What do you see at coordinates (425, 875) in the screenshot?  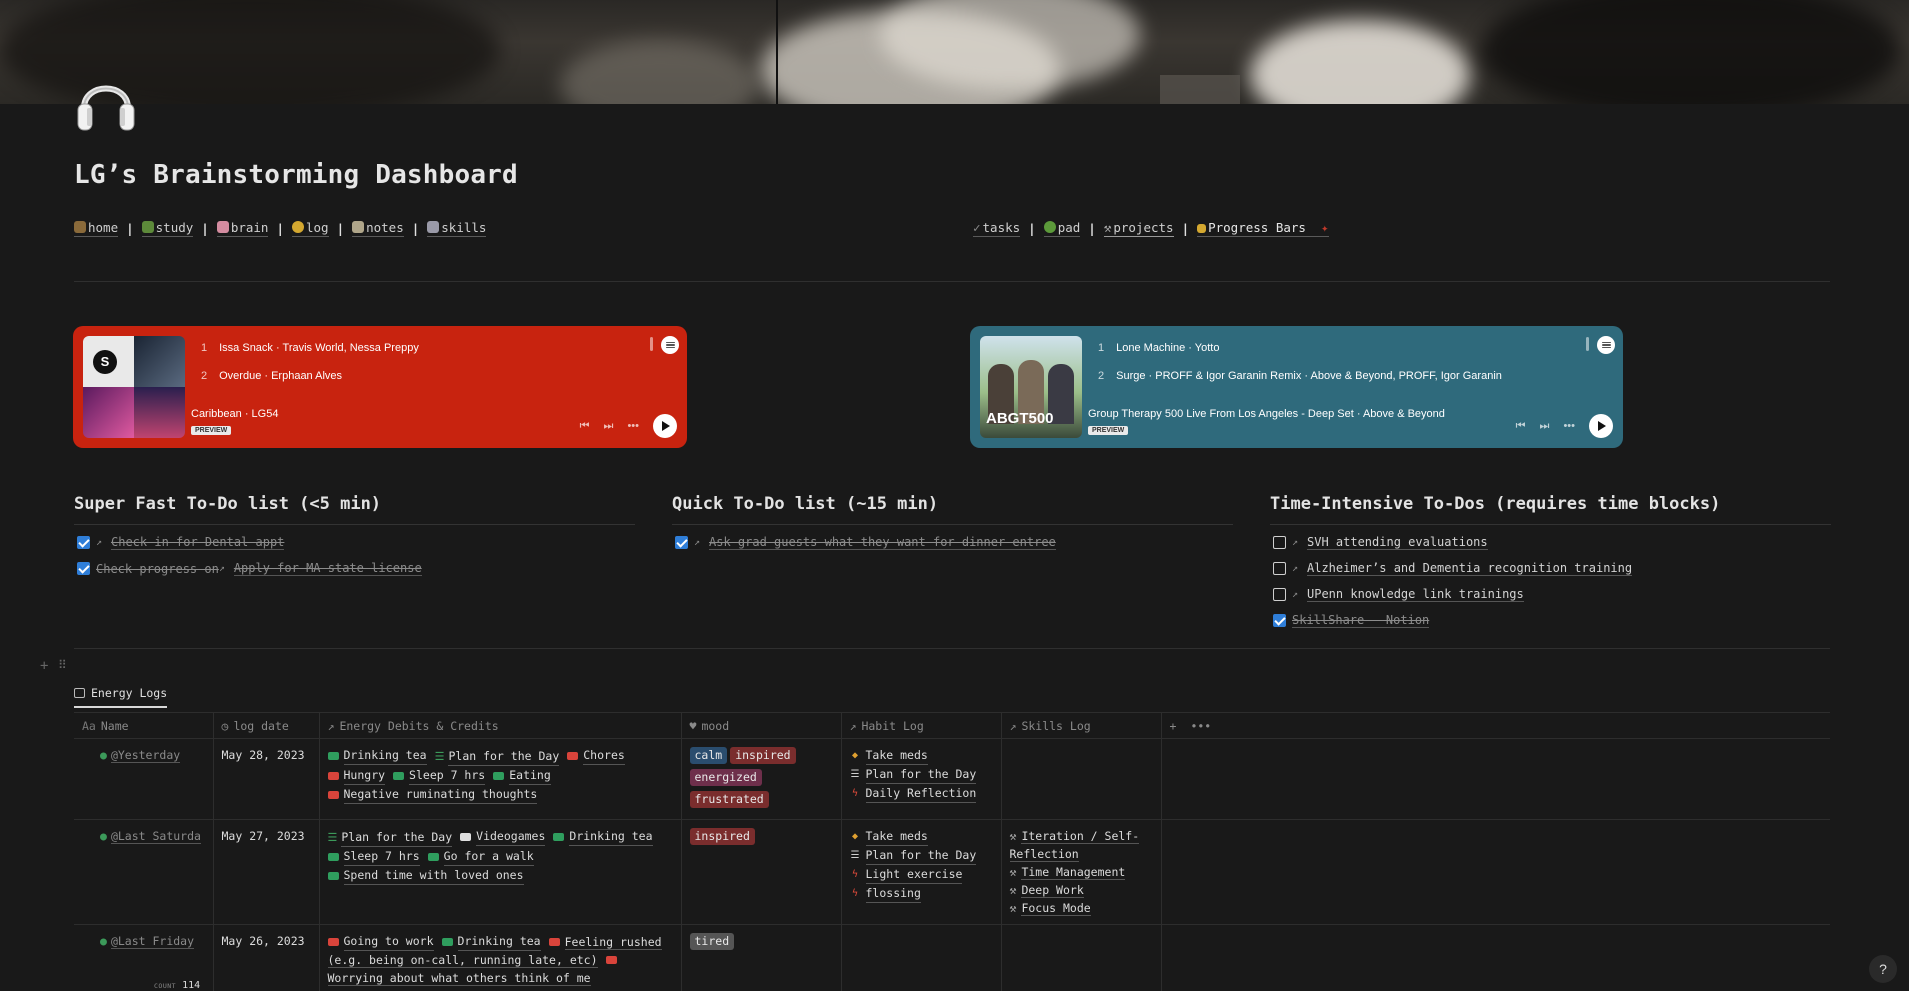 I see `relation-chip: Spend time with loved ones` at bounding box center [425, 875].